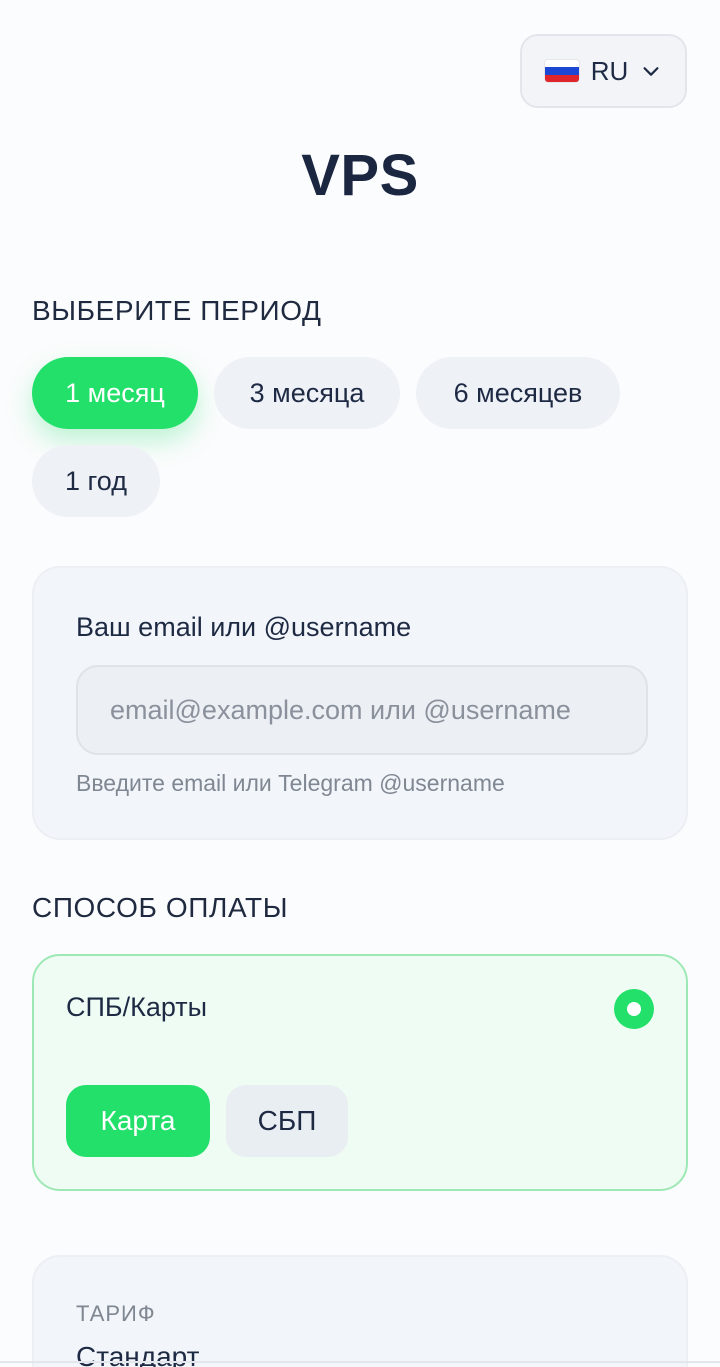 The width and height of the screenshot is (720, 1367). I want to click on language-selector: RU, so click(603, 71).